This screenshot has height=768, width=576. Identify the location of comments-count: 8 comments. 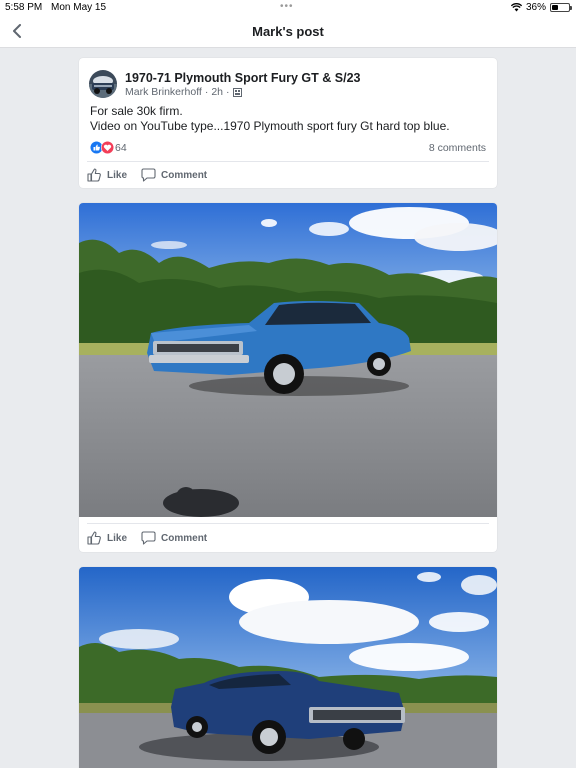
(457, 148).